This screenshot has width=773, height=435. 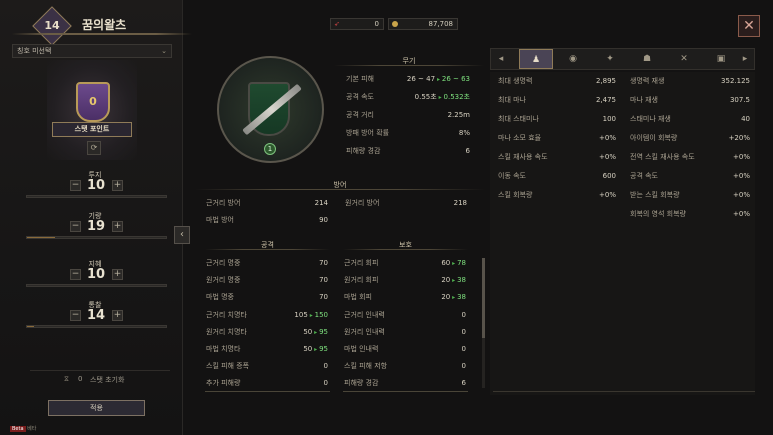 I want to click on protection-stat-row: 근거리 인내력 0, so click(x=405, y=315).